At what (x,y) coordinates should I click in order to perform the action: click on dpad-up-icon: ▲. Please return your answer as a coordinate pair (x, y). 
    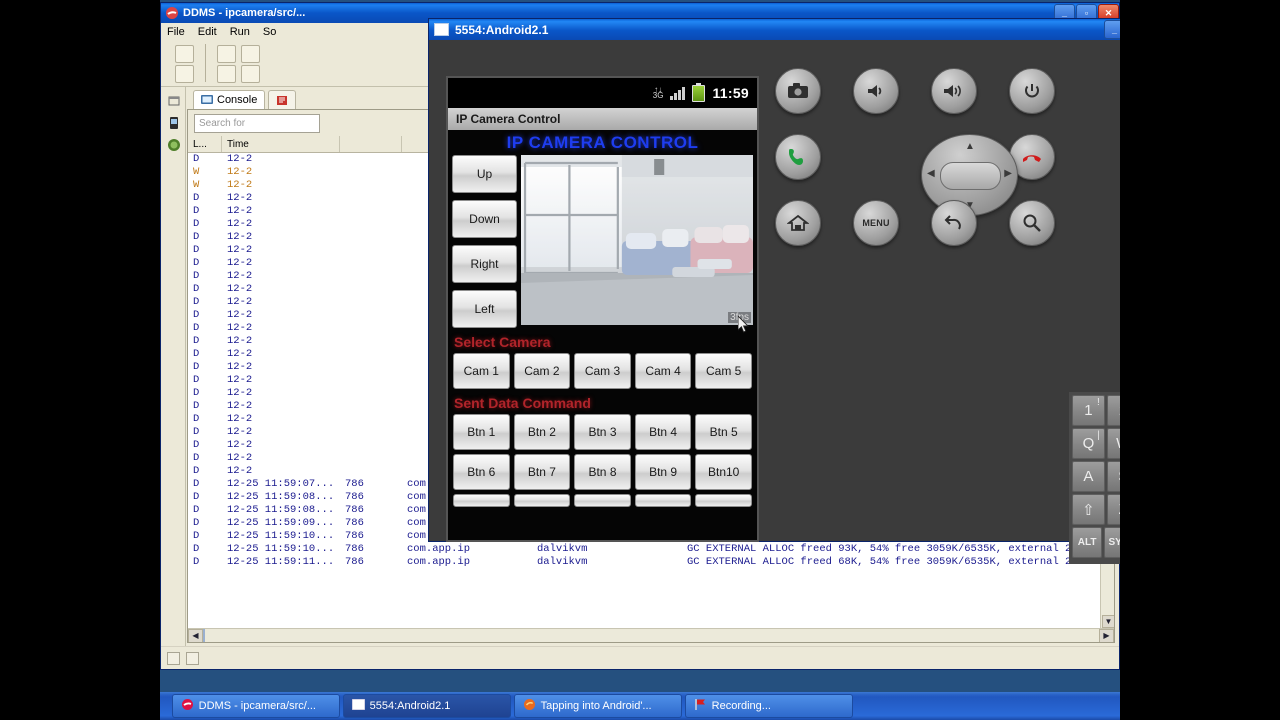
    Looking at the image, I should click on (970, 146).